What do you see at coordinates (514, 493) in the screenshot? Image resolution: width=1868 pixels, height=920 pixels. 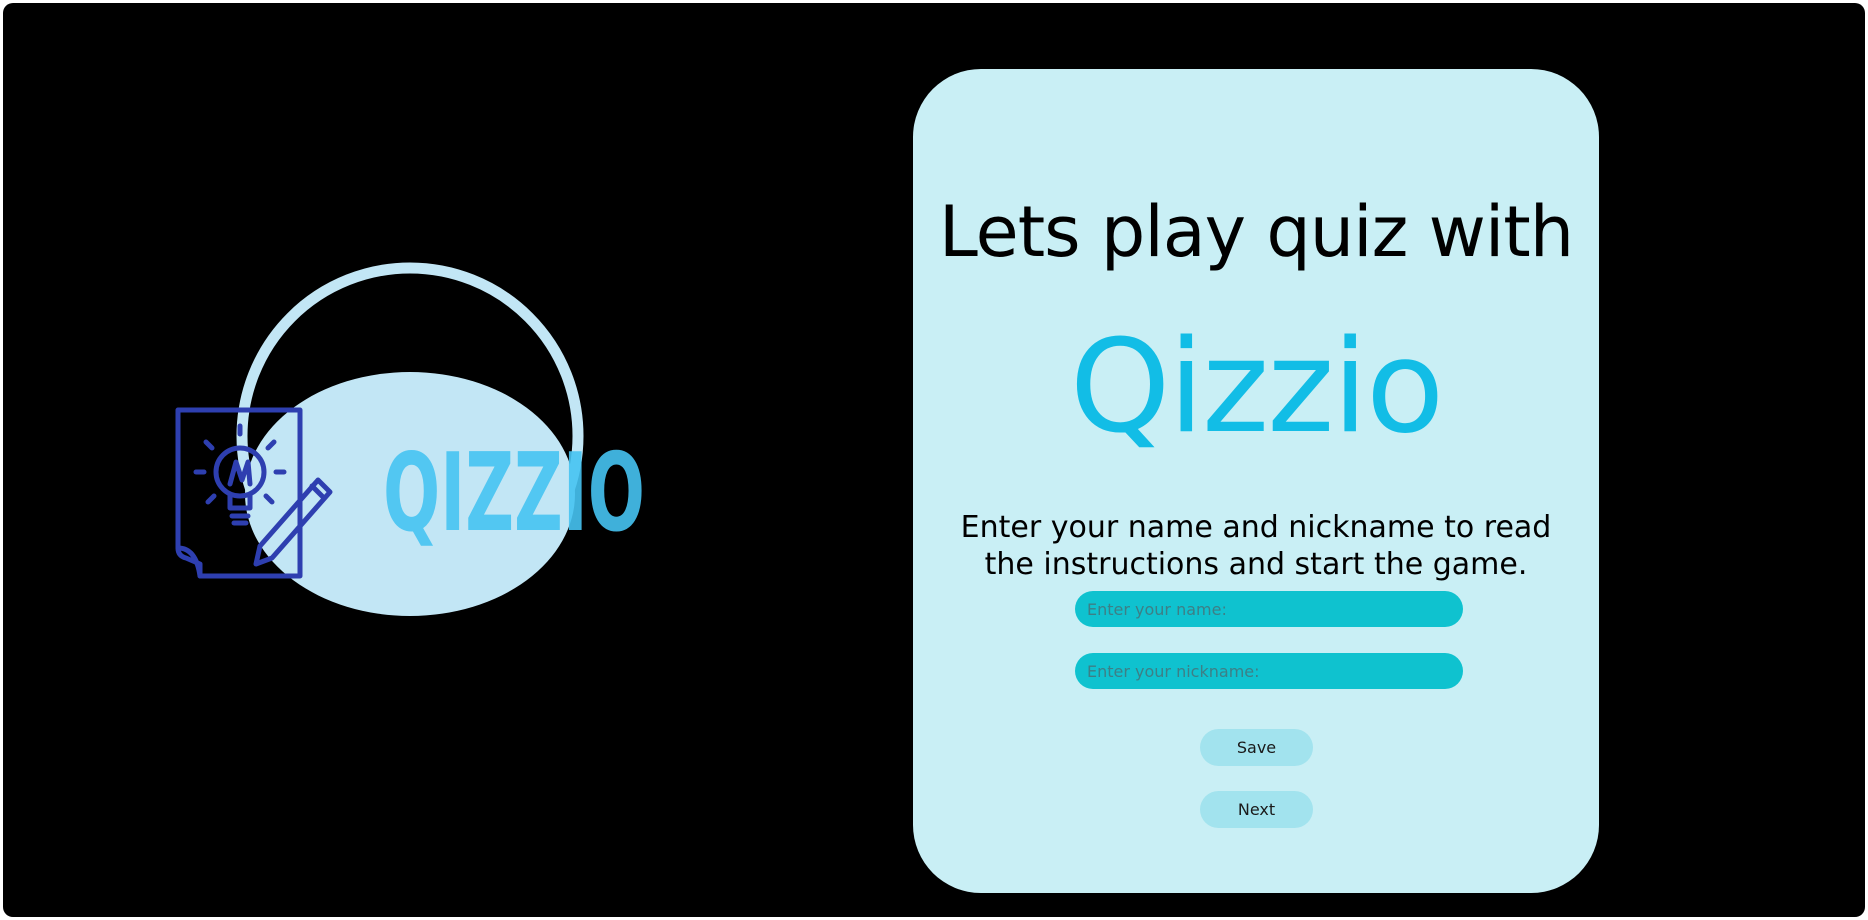 I see `logo-wordmark: QIZZIO` at bounding box center [514, 493].